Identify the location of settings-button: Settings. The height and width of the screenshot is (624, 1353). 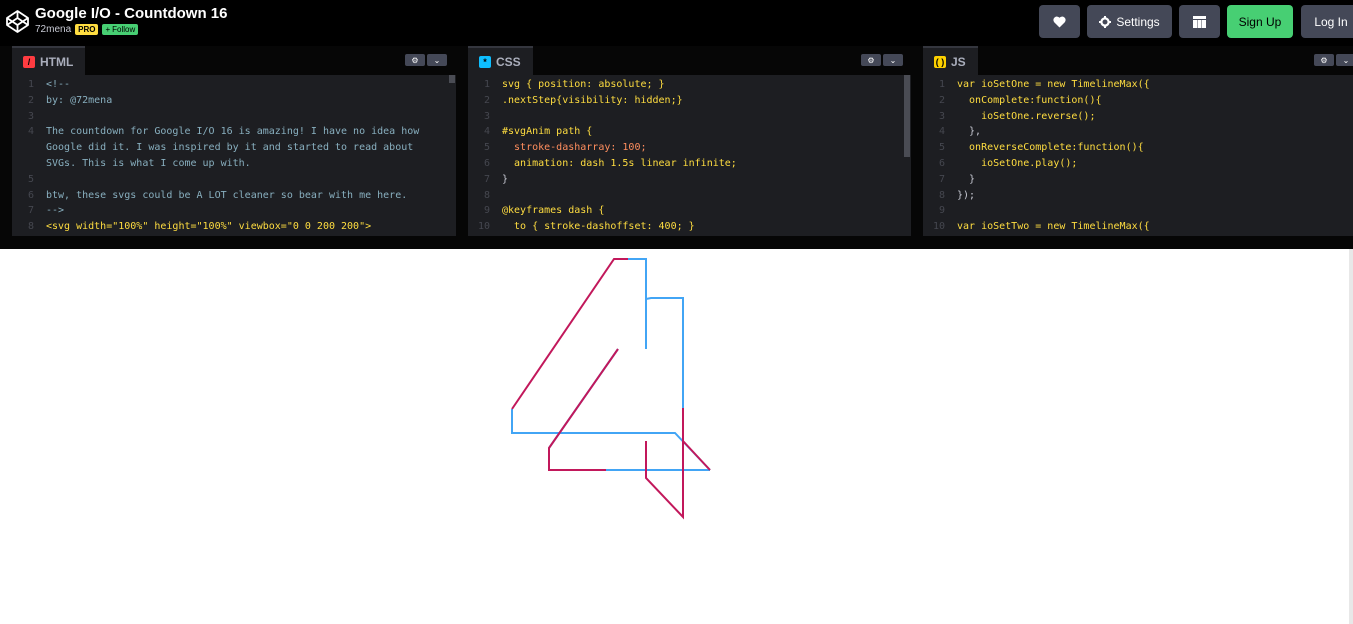
(1129, 21).